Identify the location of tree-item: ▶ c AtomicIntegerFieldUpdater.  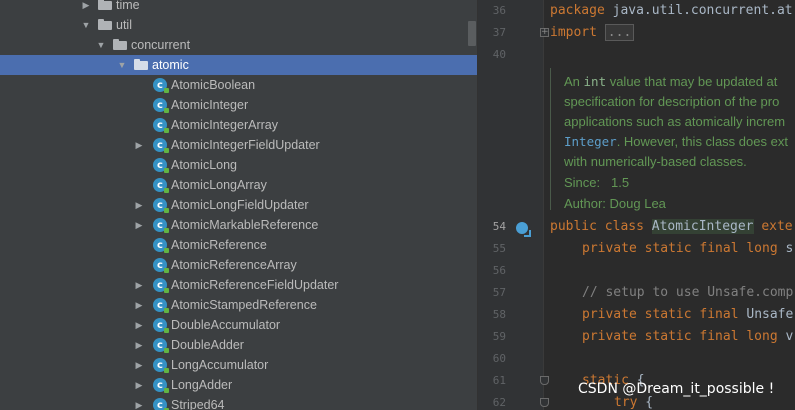
(238, 145).